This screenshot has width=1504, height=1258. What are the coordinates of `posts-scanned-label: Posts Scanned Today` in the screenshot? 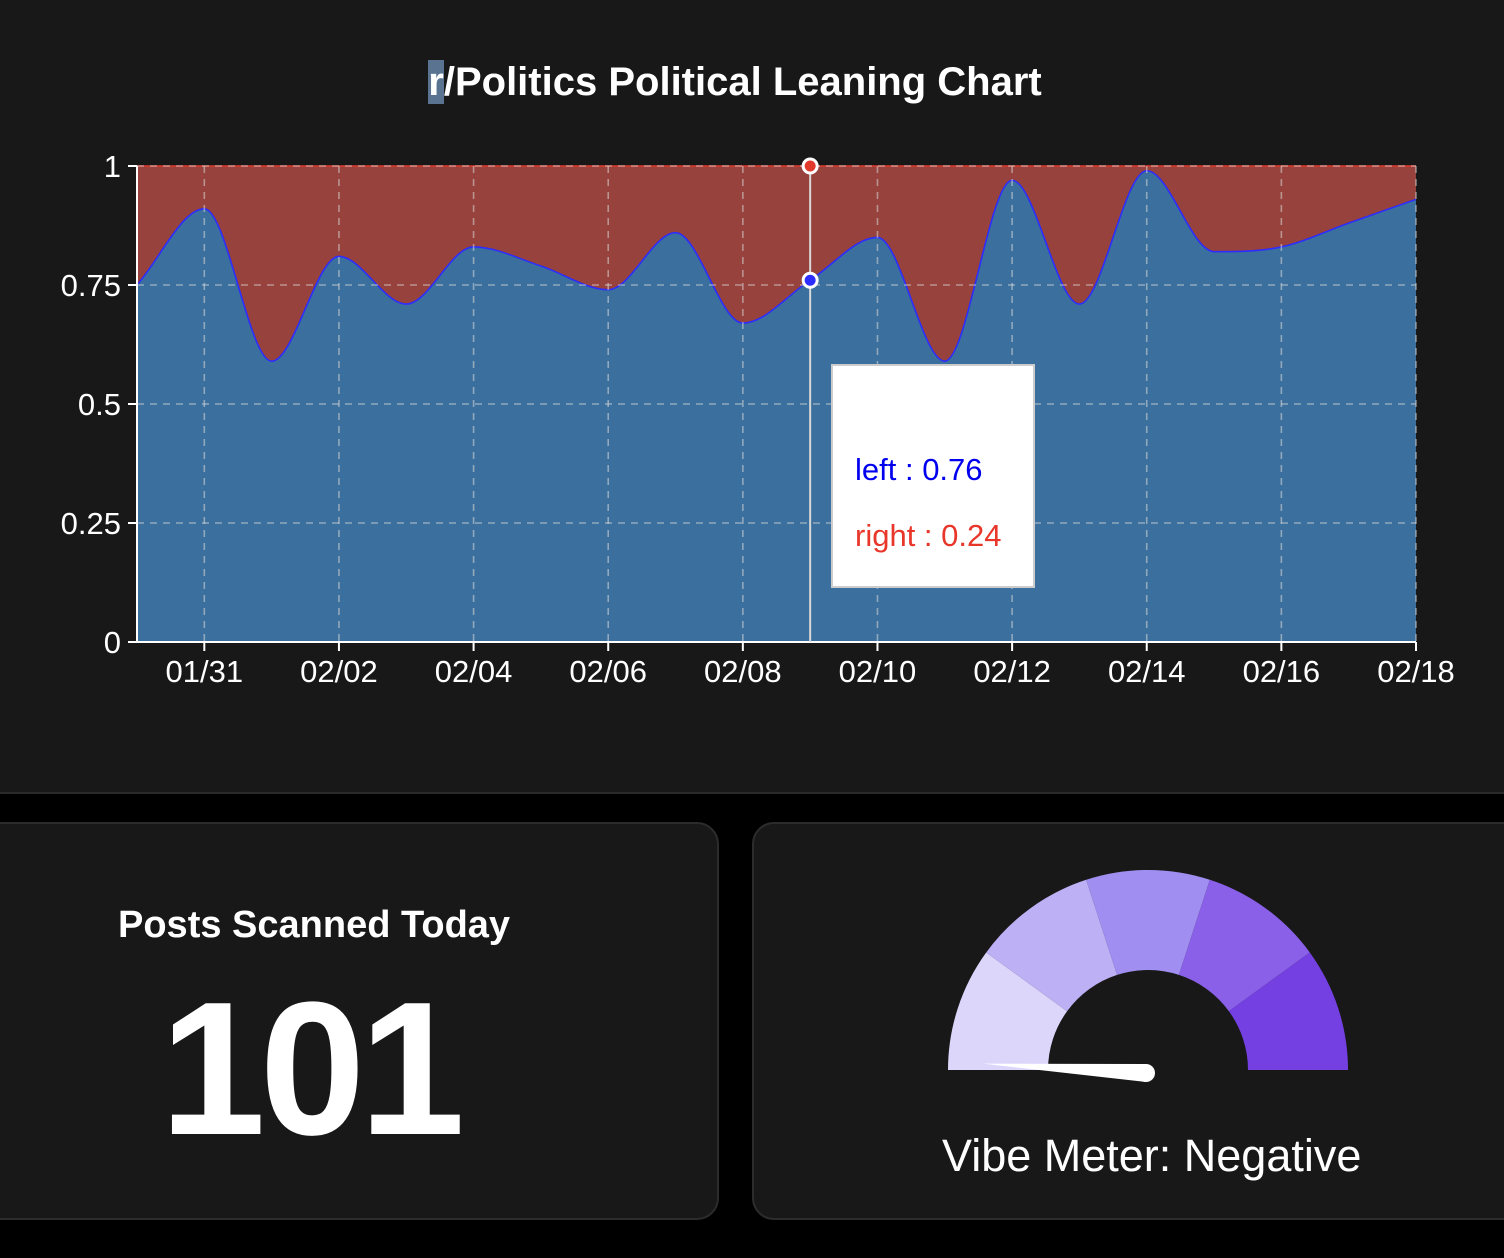 It's located at (314, 925).